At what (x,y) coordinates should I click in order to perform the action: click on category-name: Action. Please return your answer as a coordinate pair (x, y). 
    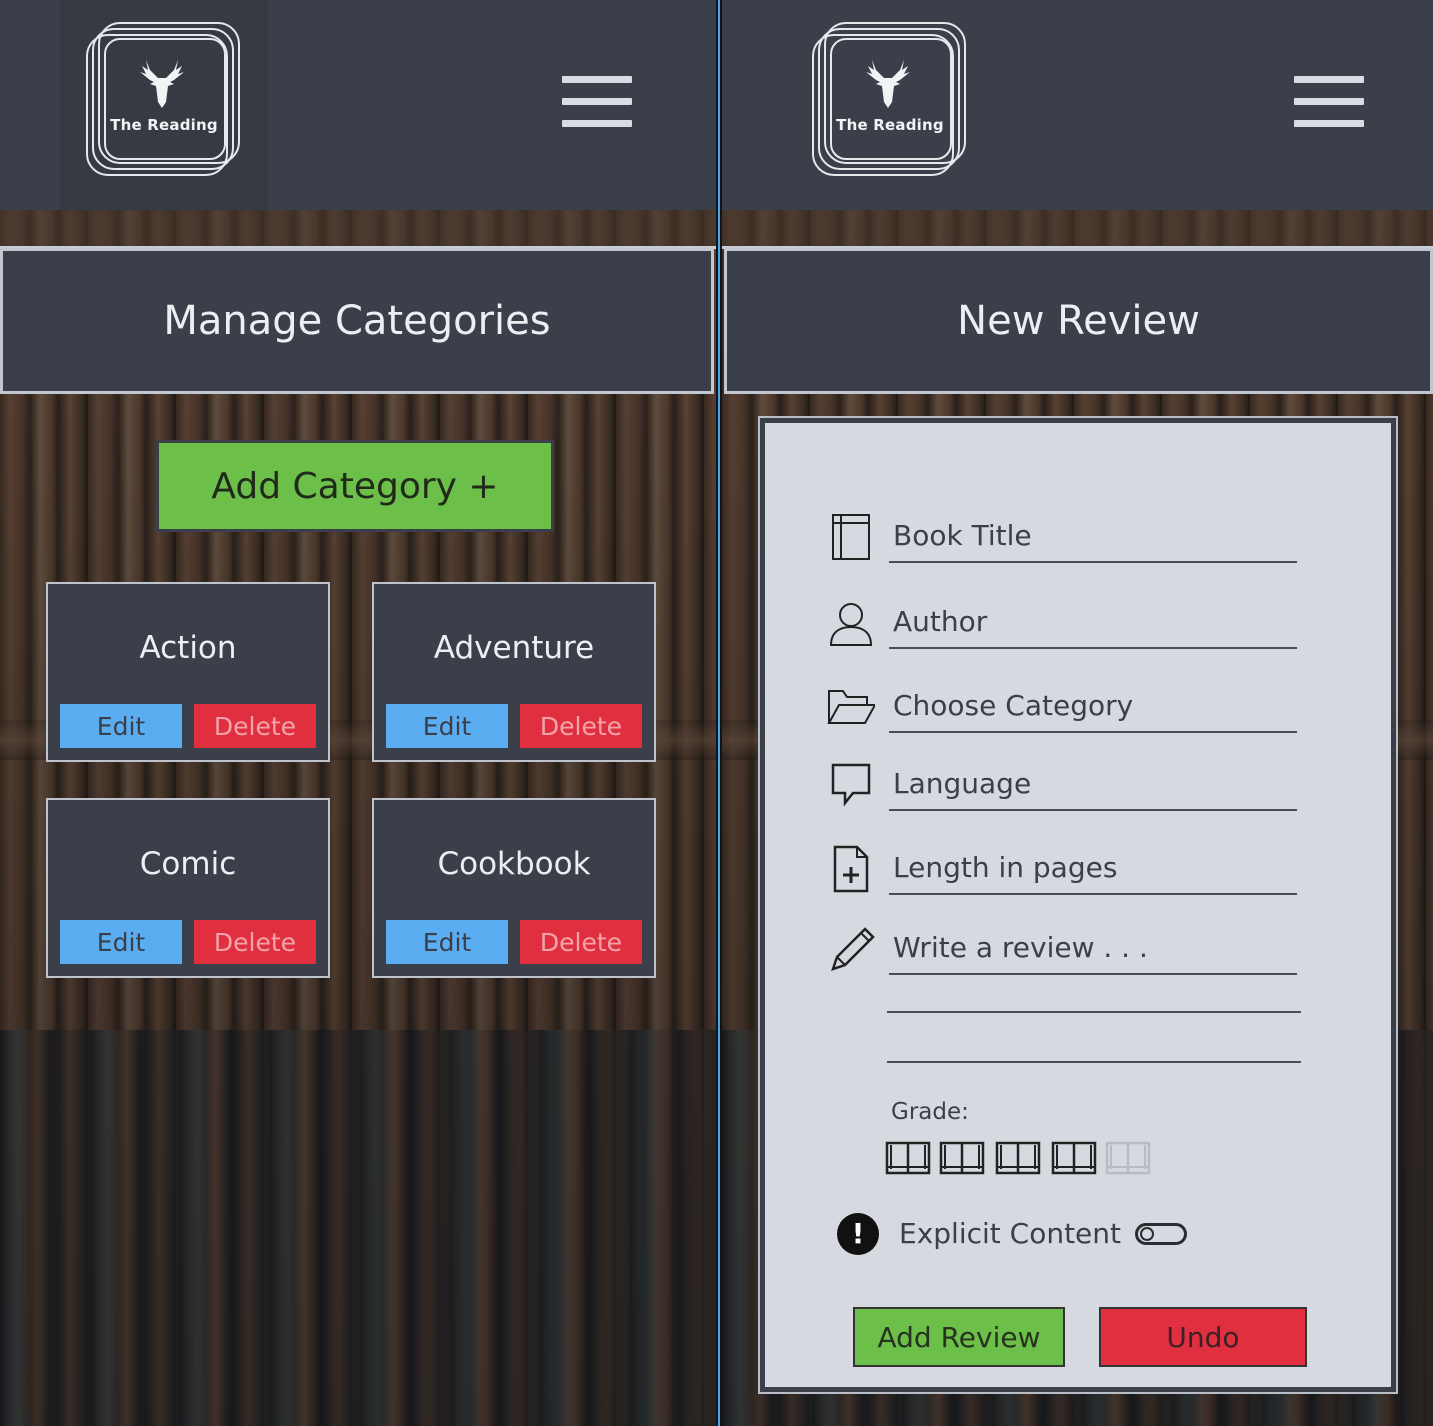
    Looking at the image, I should click on (188, 648).